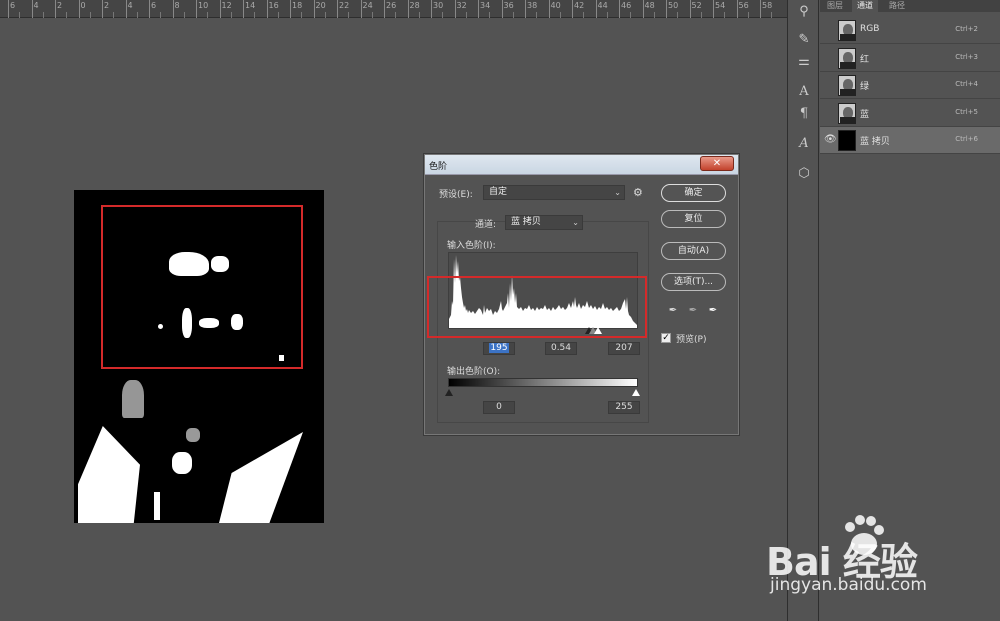  I want to click on input-gamma-field: 0.54, so click(561, 348).